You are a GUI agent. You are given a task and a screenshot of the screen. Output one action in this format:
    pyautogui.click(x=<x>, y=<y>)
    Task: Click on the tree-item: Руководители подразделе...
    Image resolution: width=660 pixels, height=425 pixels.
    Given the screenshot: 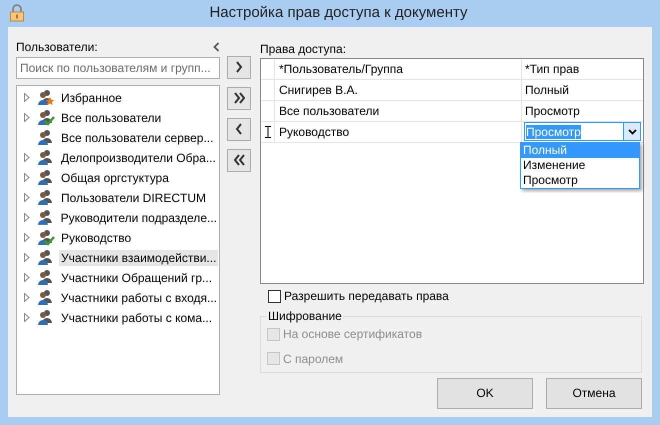 What is the action you would take?
    pyautogui.click(x=118, y=218)
    